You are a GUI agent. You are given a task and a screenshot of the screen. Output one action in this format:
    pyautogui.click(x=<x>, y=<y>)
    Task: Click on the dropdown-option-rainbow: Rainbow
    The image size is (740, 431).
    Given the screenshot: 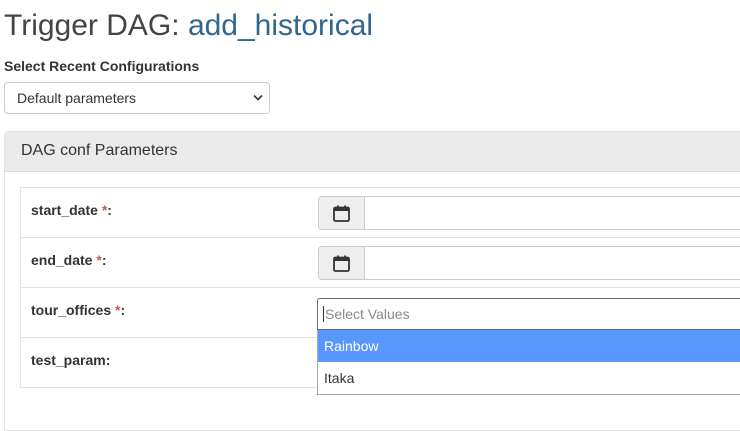 What is the action you would take?
    pyautogui.click(x=529, y=346)
    